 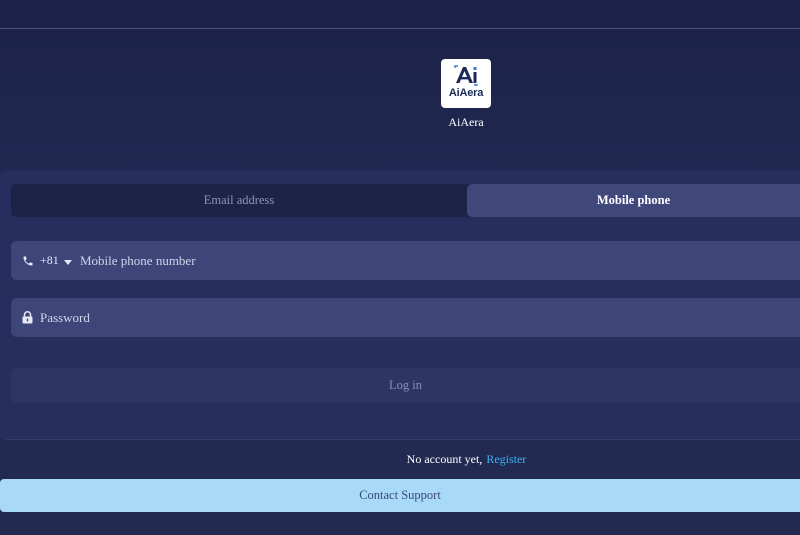 I want to click on app-name: AiAera, so click(x=466, y=122).